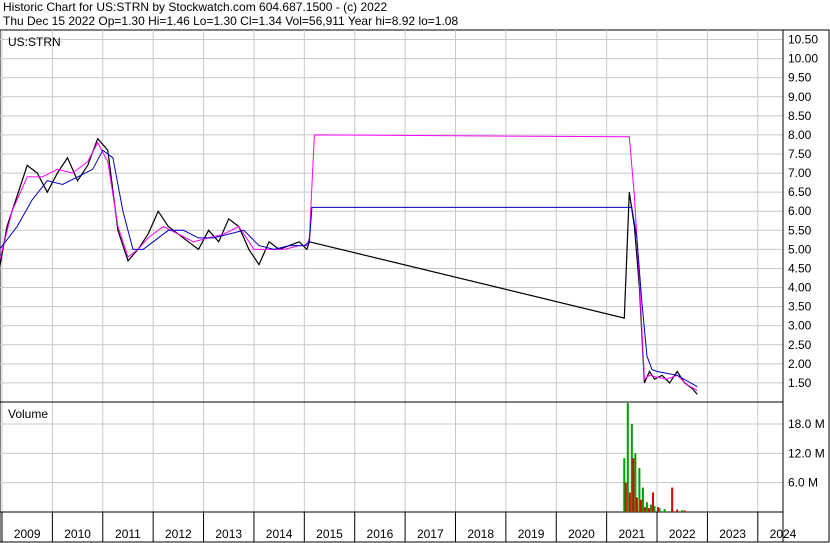  I want to click on year-tick-label: 2020, so click(581, 534).